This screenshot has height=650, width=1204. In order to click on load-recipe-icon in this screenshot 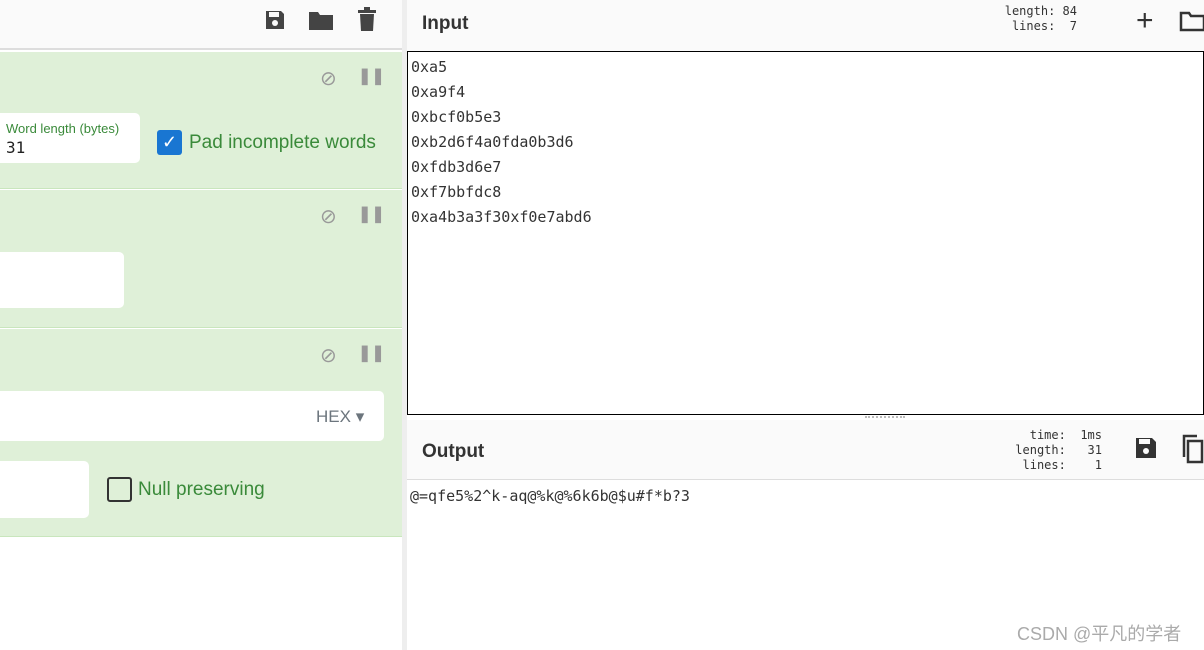, I will do `click(321, 20)`.